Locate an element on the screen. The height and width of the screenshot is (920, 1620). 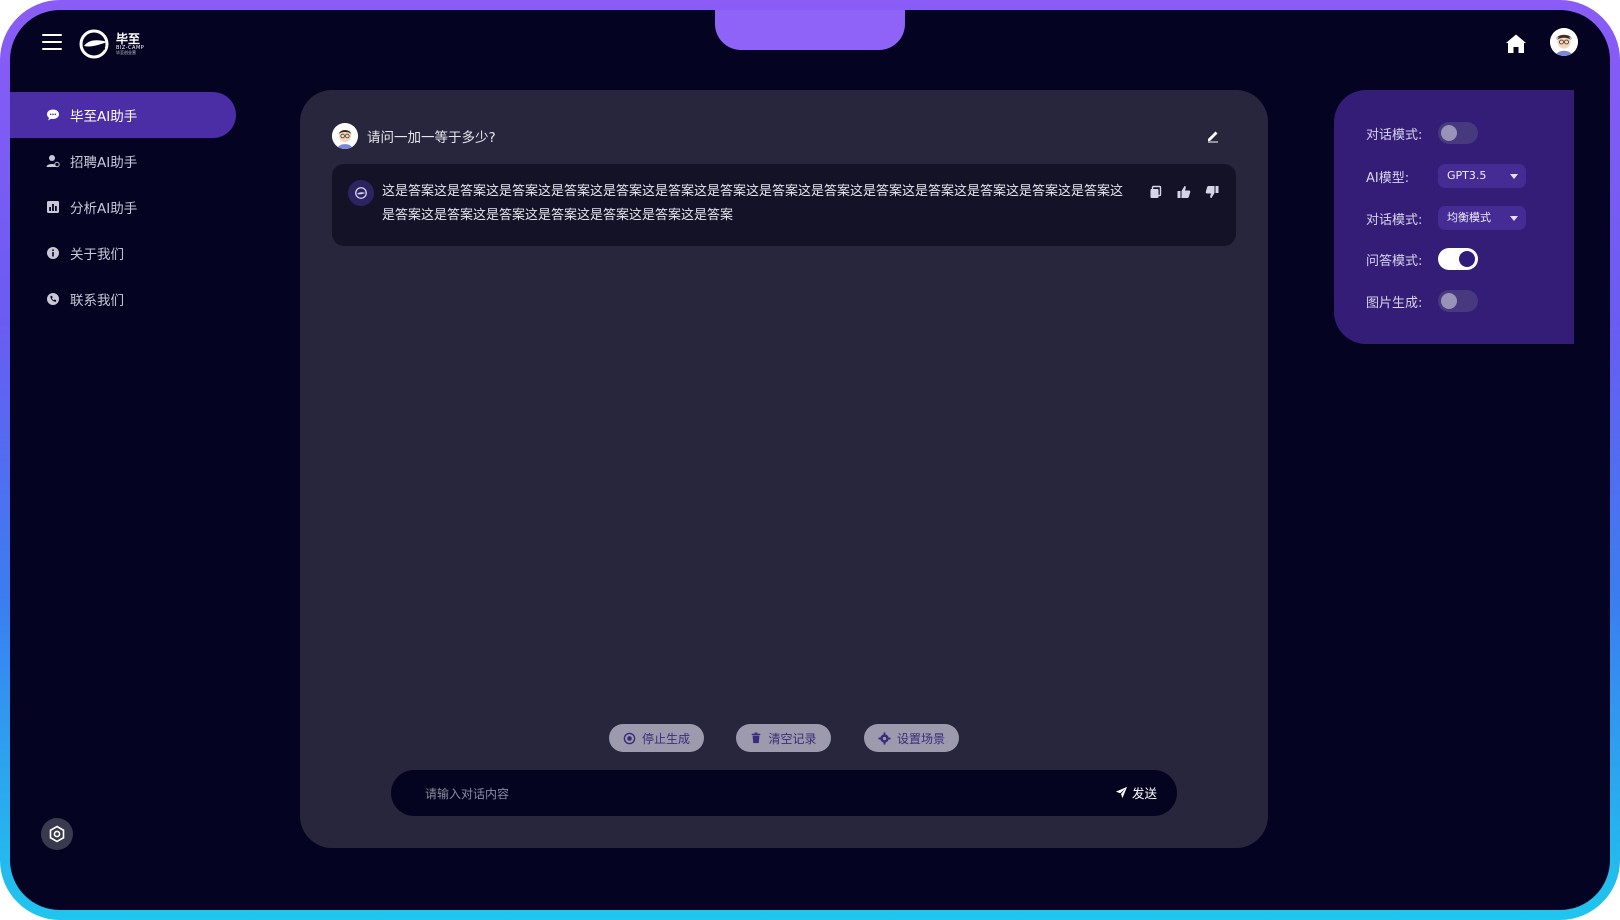
dialog-mode-label: 对话模式: is located at coordinates (1394, 135).